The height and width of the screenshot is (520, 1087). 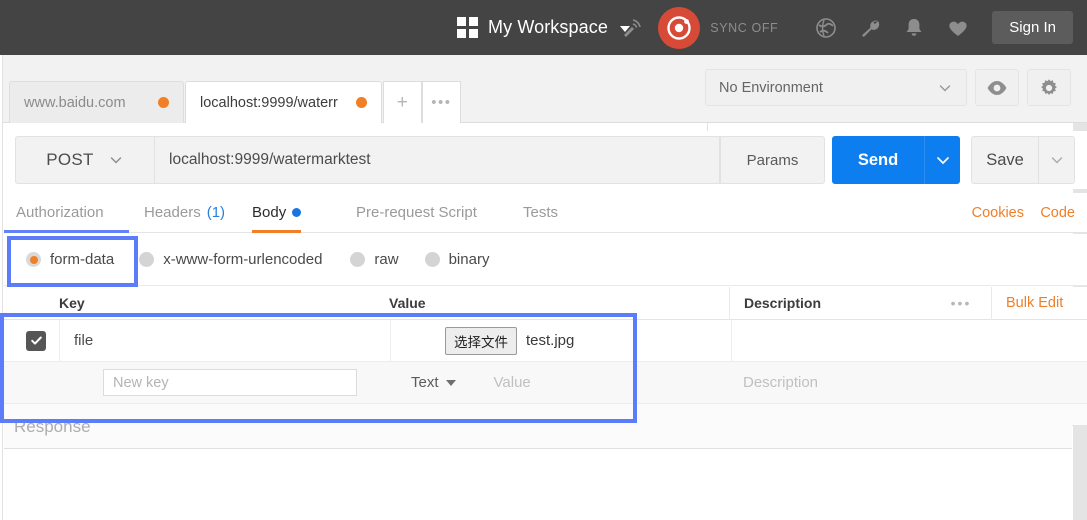 I want to click on tab-underline-highlight, so click(x=66, y=231).